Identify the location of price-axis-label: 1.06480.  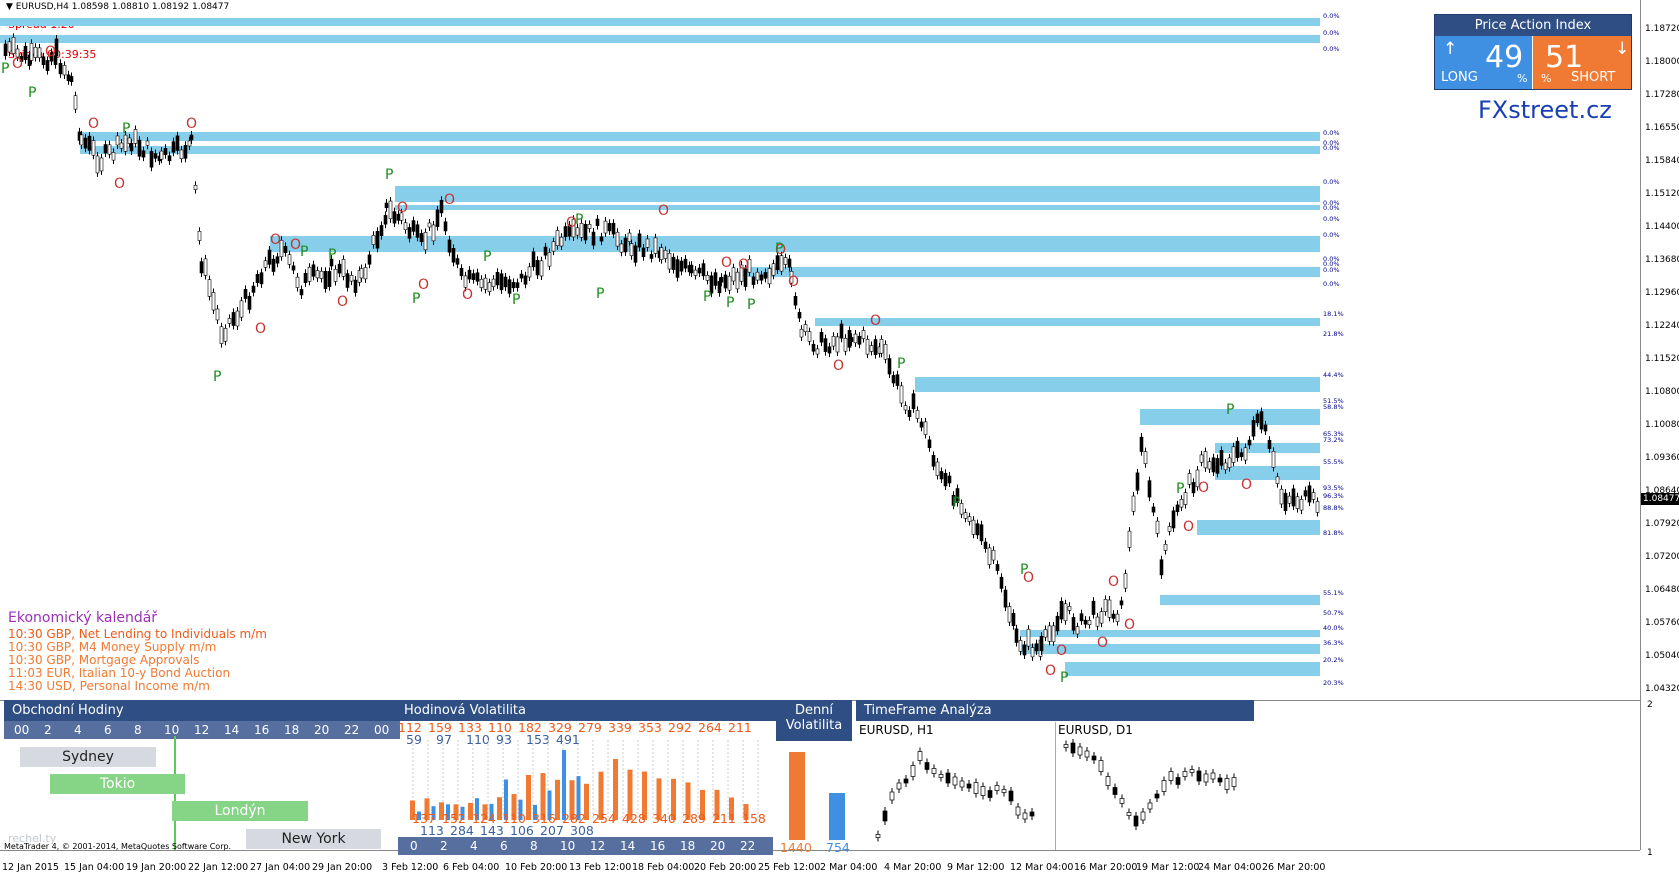
(1662, 590).